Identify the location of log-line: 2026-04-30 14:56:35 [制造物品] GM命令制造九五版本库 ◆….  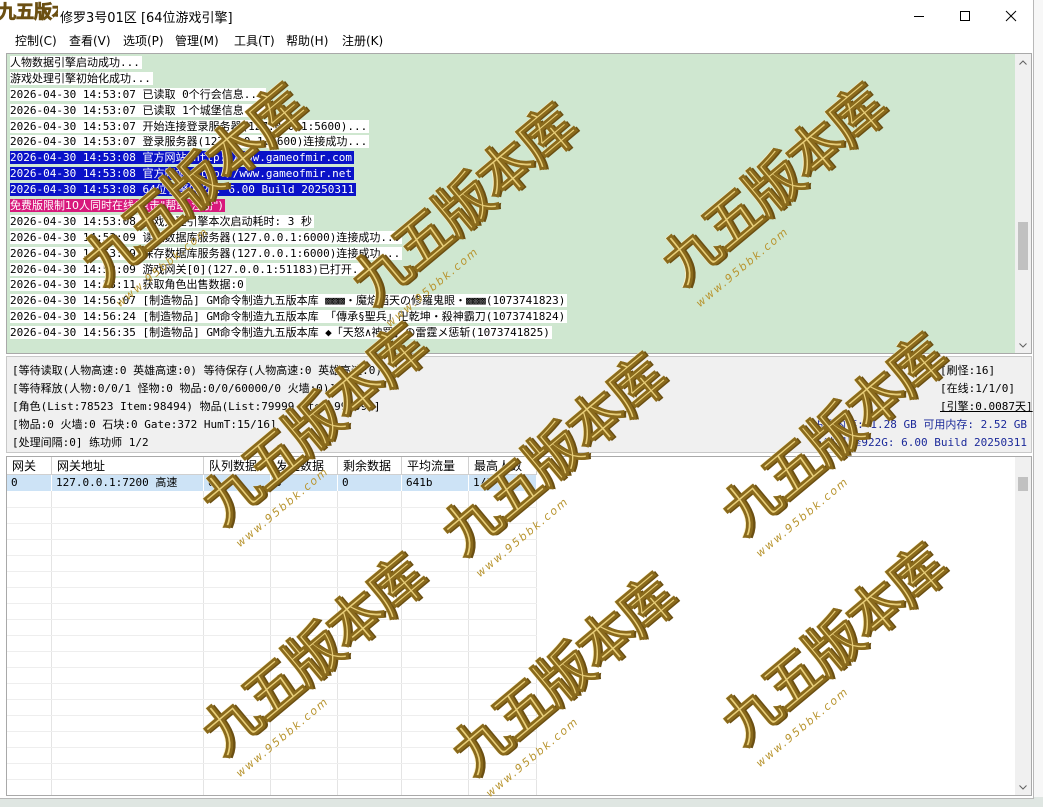
(510, 333).